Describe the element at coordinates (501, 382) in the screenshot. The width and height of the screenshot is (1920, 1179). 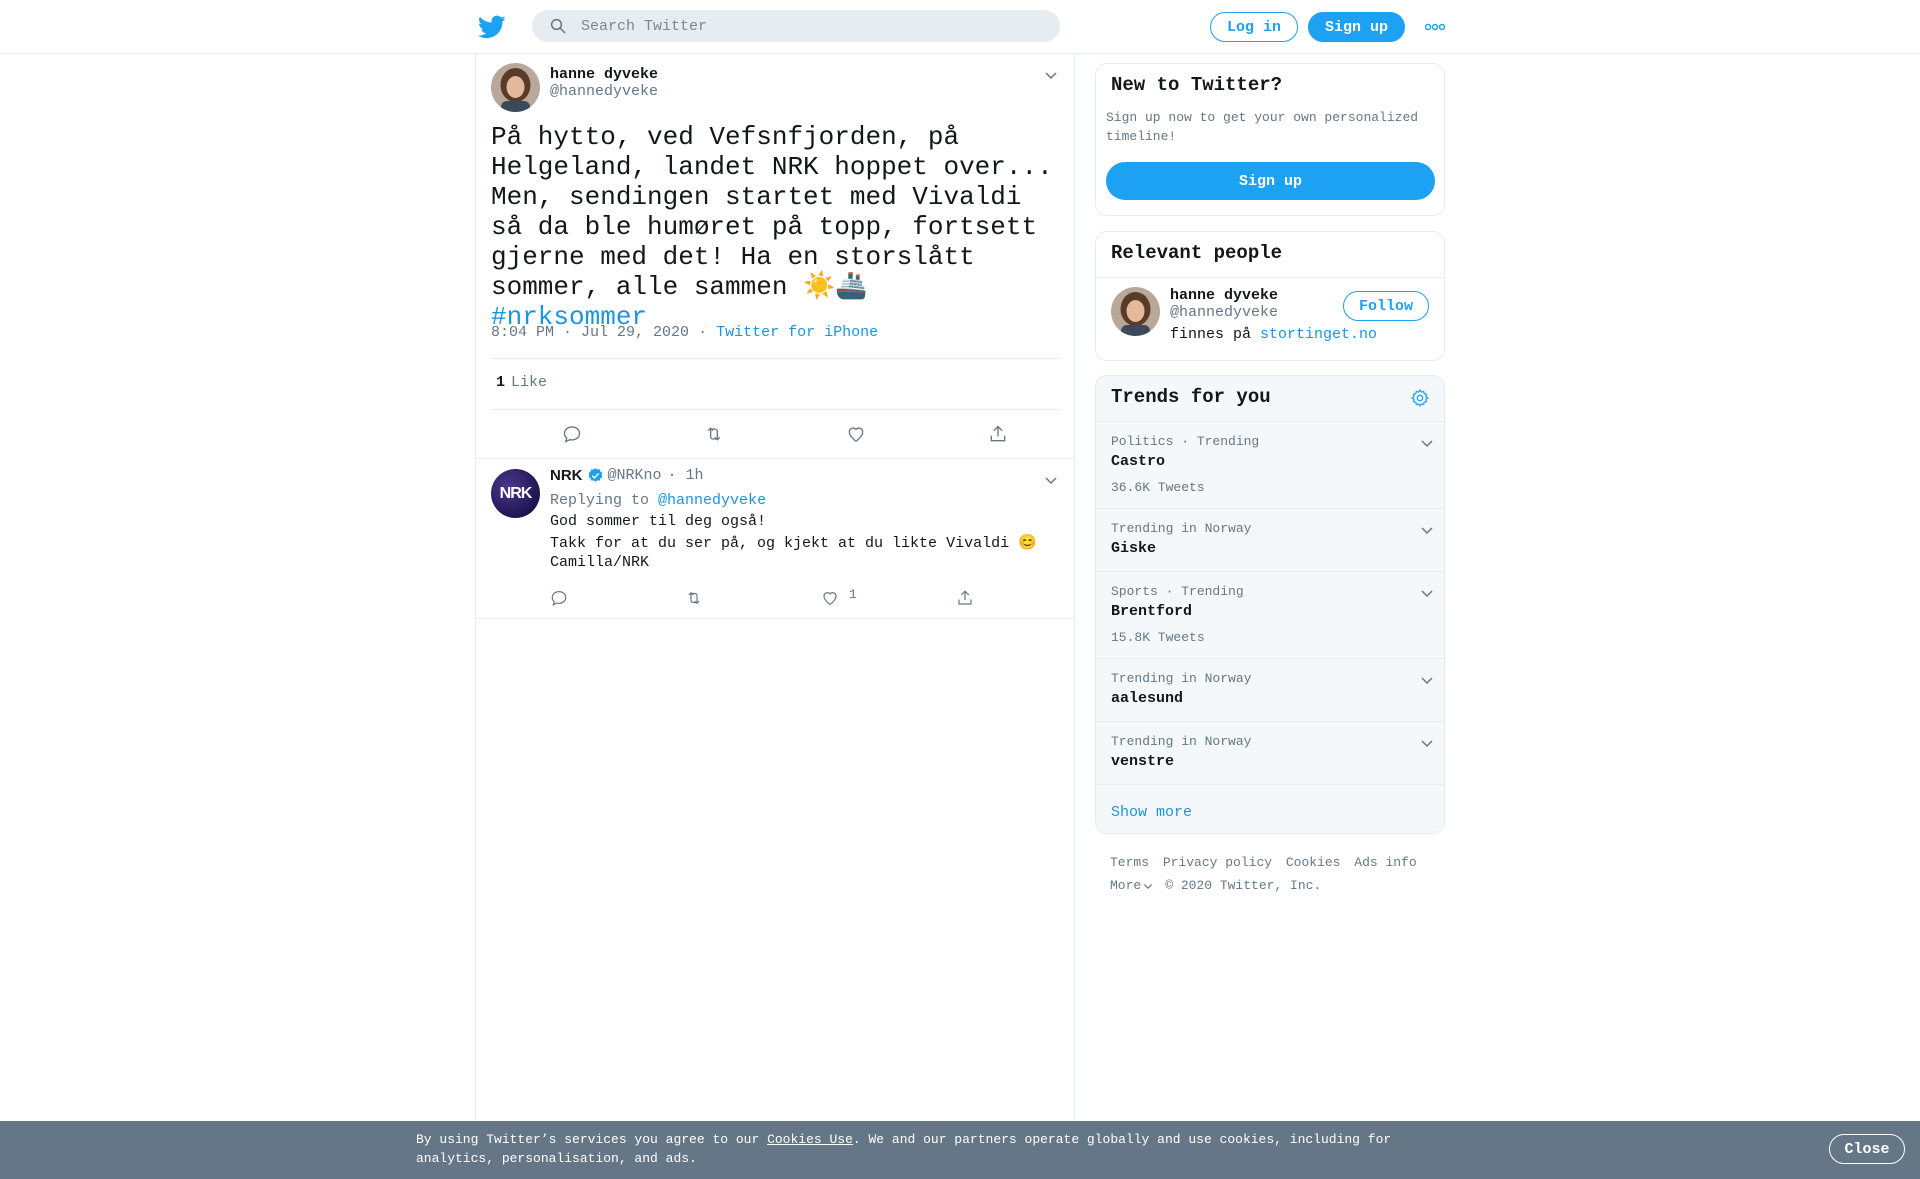
I see `like-count: 1` at that location.